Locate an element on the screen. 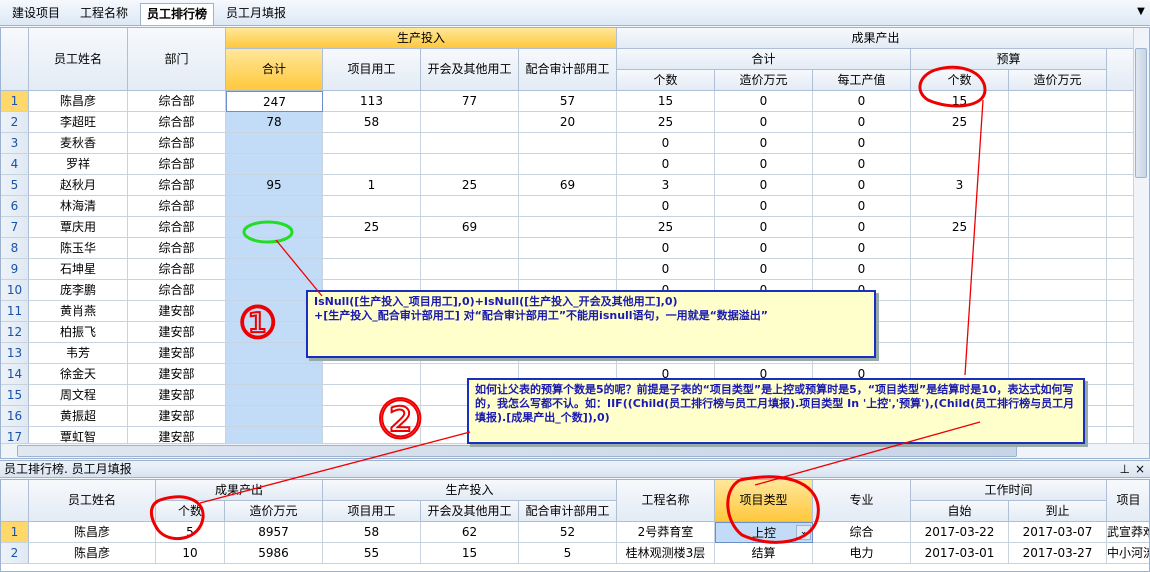  cell-name: 陈玉华 is located at coordinates (78, 248).